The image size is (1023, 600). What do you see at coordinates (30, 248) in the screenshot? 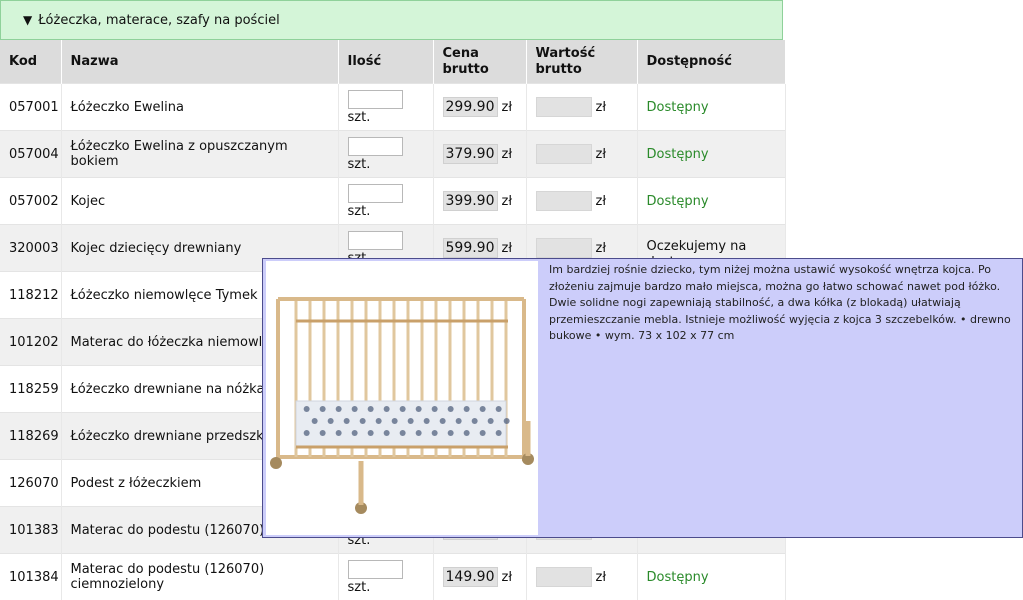
I see `product-code: 320003` at bounding box center [30, 248].